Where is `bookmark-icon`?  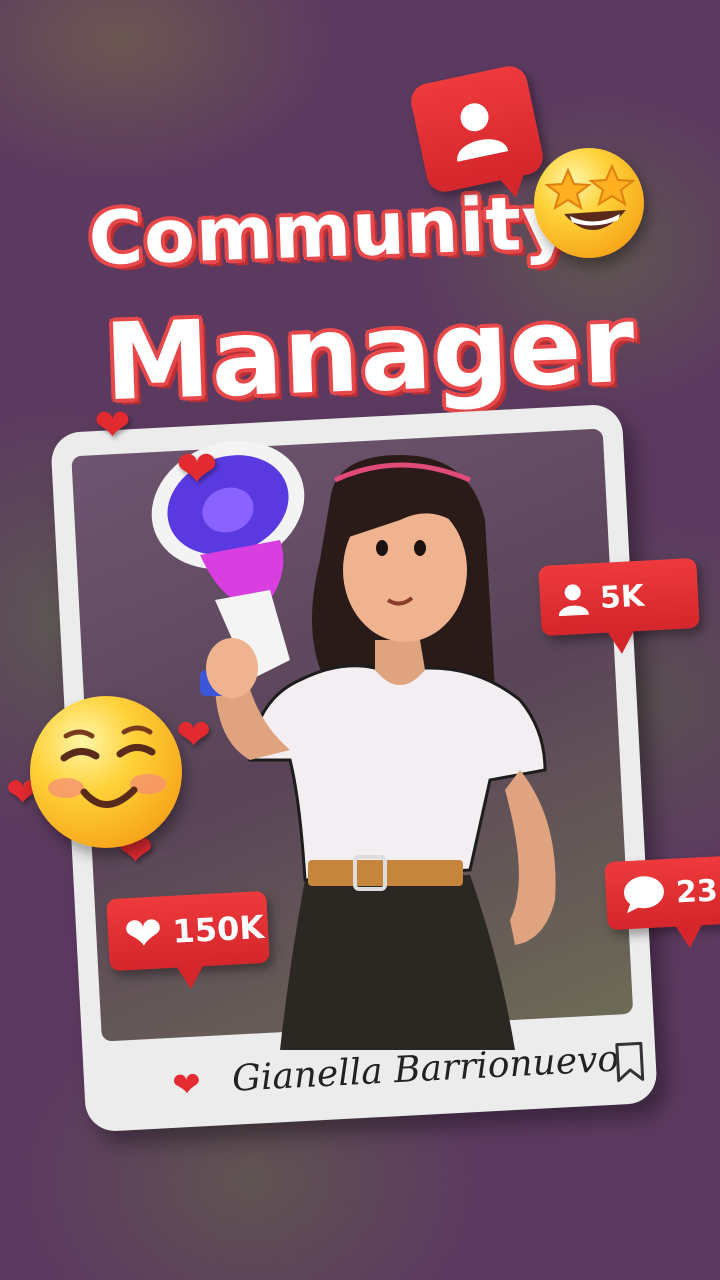
bookmark-icon is located at coordinates (630, 1064).